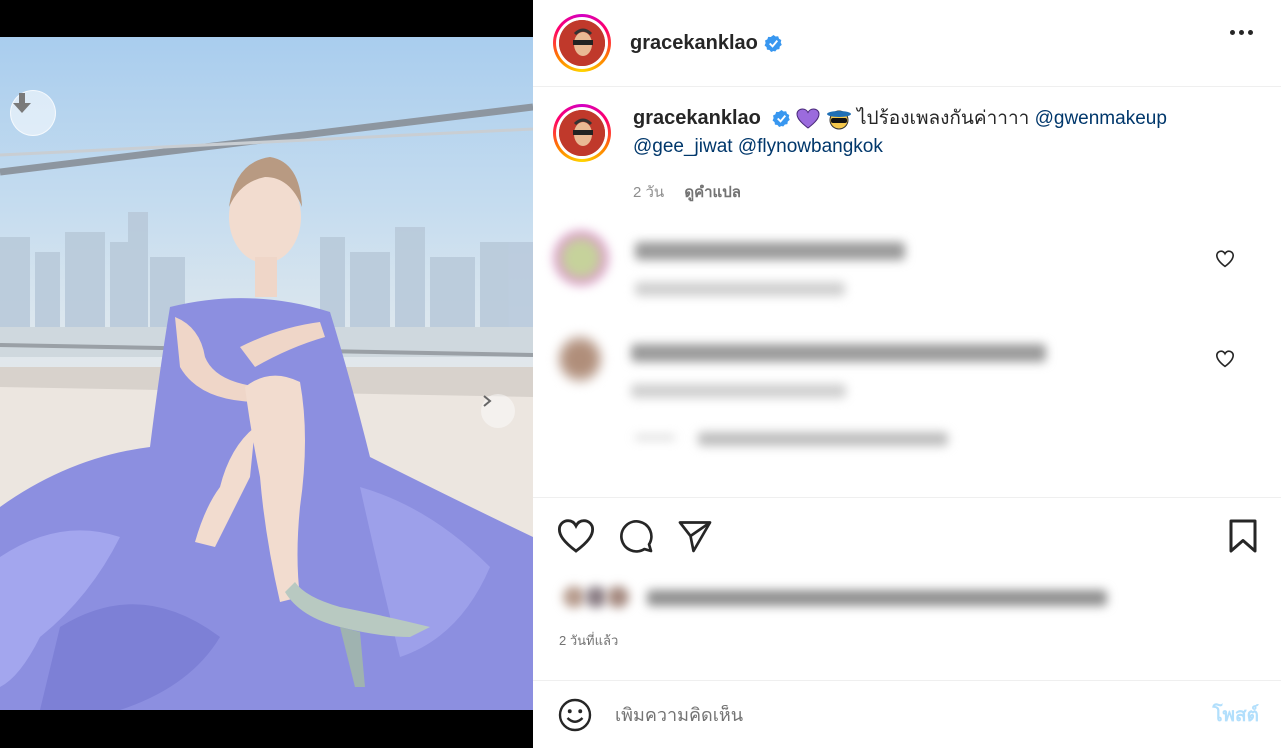 The width and height of the screenshot is (1281, 748). What do you see at coordinates (1235, 715) in the screenshot?
I see `post-comment-button: โพสต์` at bounding box center [1235, 715].